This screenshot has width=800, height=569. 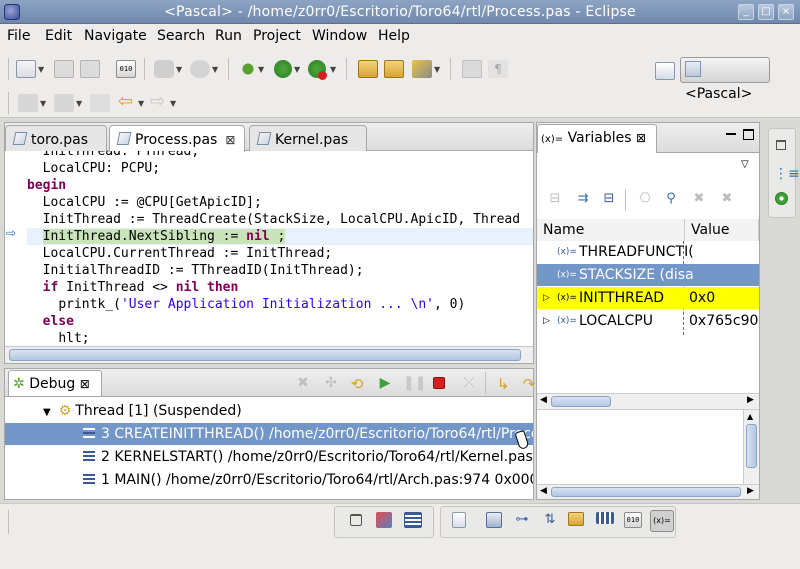 What do you see at coordinates (303, 384) in the screenshot?
I see `remove-terminated-icon: ✖` at bounding box center [303, 384].